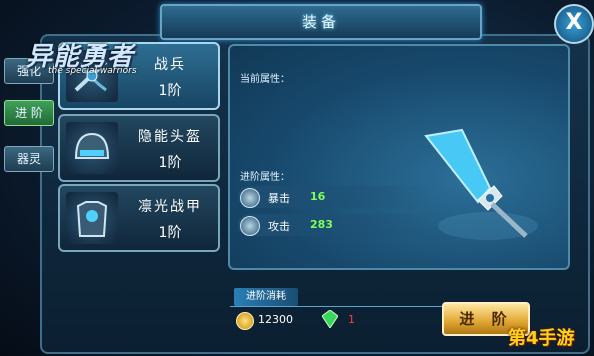 This screenshot has width=594, height=356. What do you see at coordinates (101, 58) in the screenshot?
I see `game-logo: 异能勇者 the special warriors` at bounding box center [101, 58].